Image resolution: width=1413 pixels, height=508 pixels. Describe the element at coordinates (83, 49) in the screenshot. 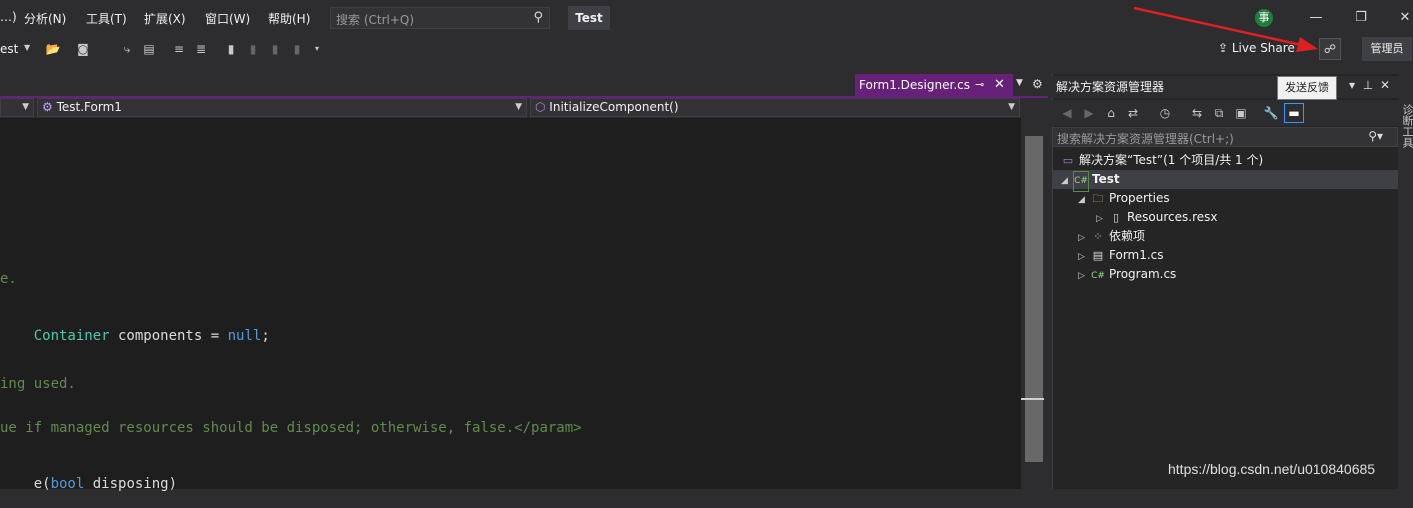

I see `camera-icon: ◙` at that location.